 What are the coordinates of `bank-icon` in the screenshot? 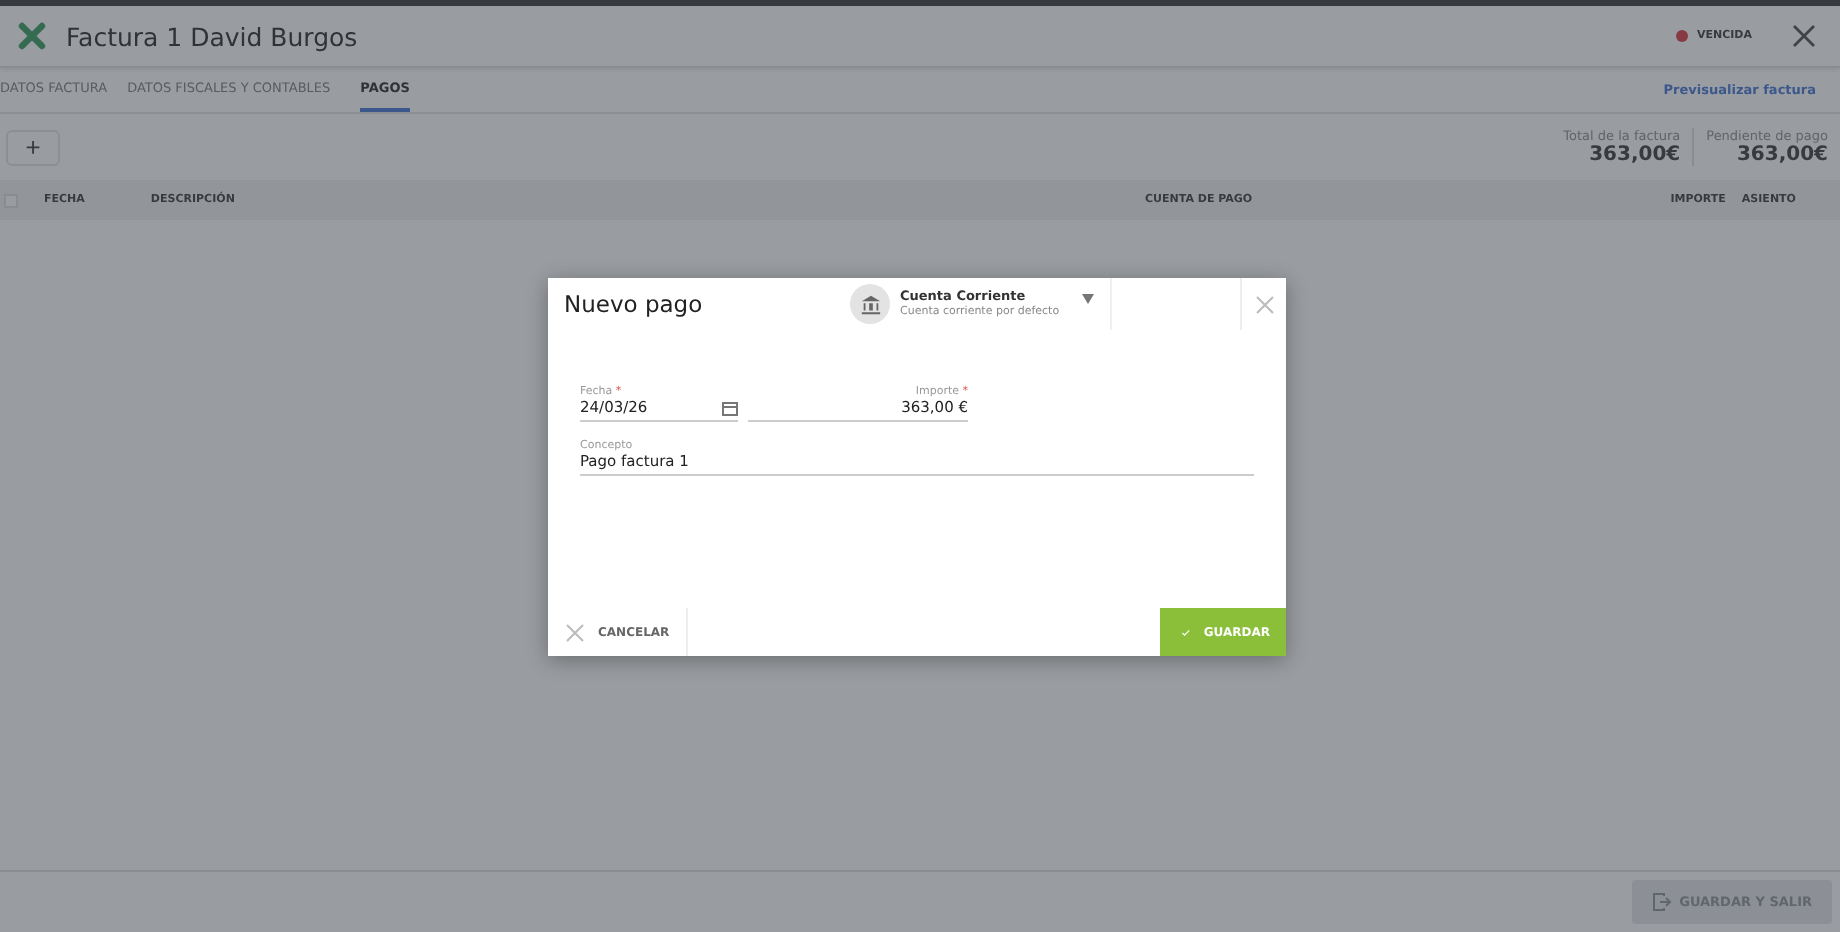 It's located at (870, 304).